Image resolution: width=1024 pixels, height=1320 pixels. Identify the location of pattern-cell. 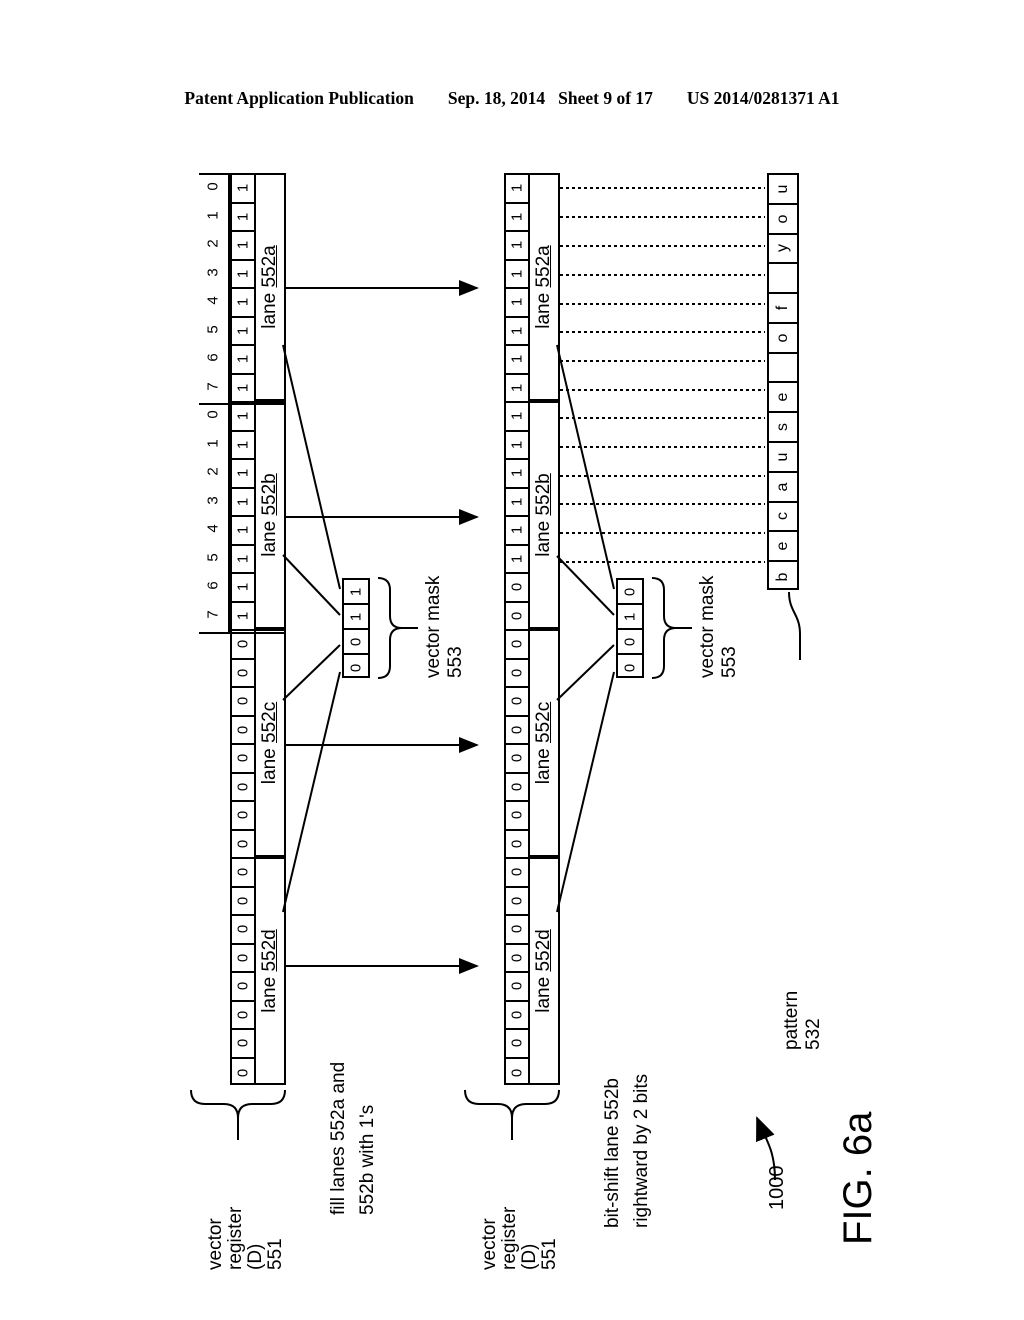
(783, 279).